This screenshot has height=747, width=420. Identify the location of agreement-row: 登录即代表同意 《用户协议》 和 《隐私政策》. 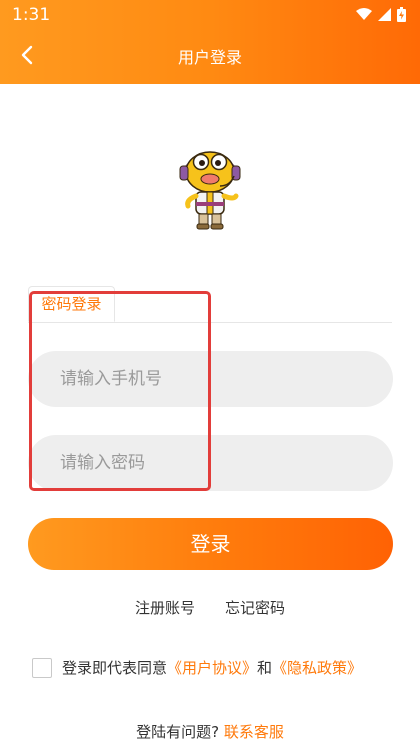
(197, 667).